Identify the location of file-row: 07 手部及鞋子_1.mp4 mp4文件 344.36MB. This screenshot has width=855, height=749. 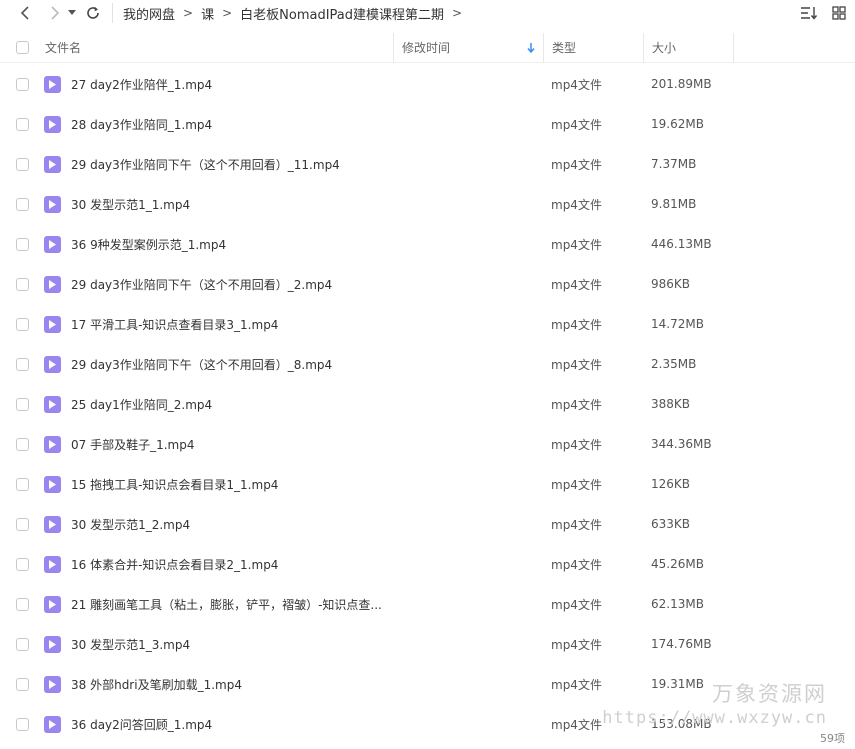
(427, 444).